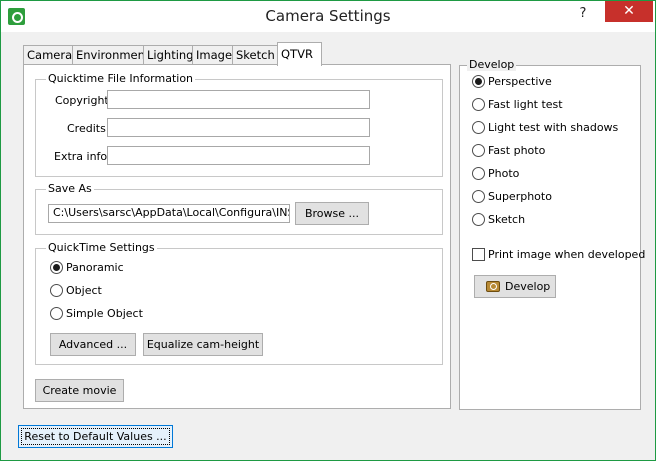 This screenshot has width=656, height=461. What do you see at coordinates (56, 290) in the screenshot?
I see `radio-object-indicator` at bounding box center [56, 290].